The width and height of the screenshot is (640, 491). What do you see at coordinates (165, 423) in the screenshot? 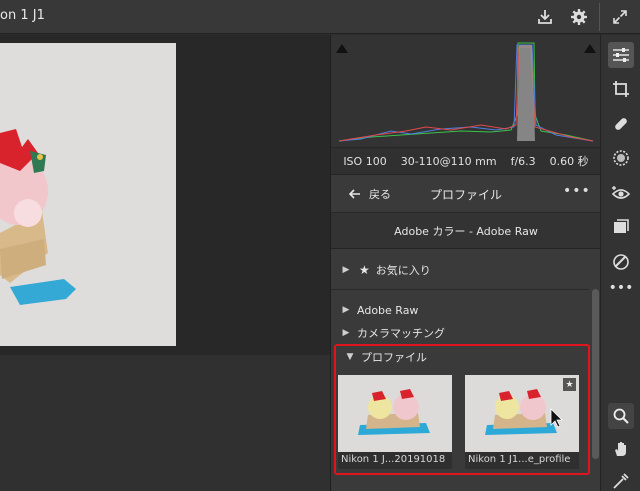
I see `canvas-background` at bounding box center [165, 423].